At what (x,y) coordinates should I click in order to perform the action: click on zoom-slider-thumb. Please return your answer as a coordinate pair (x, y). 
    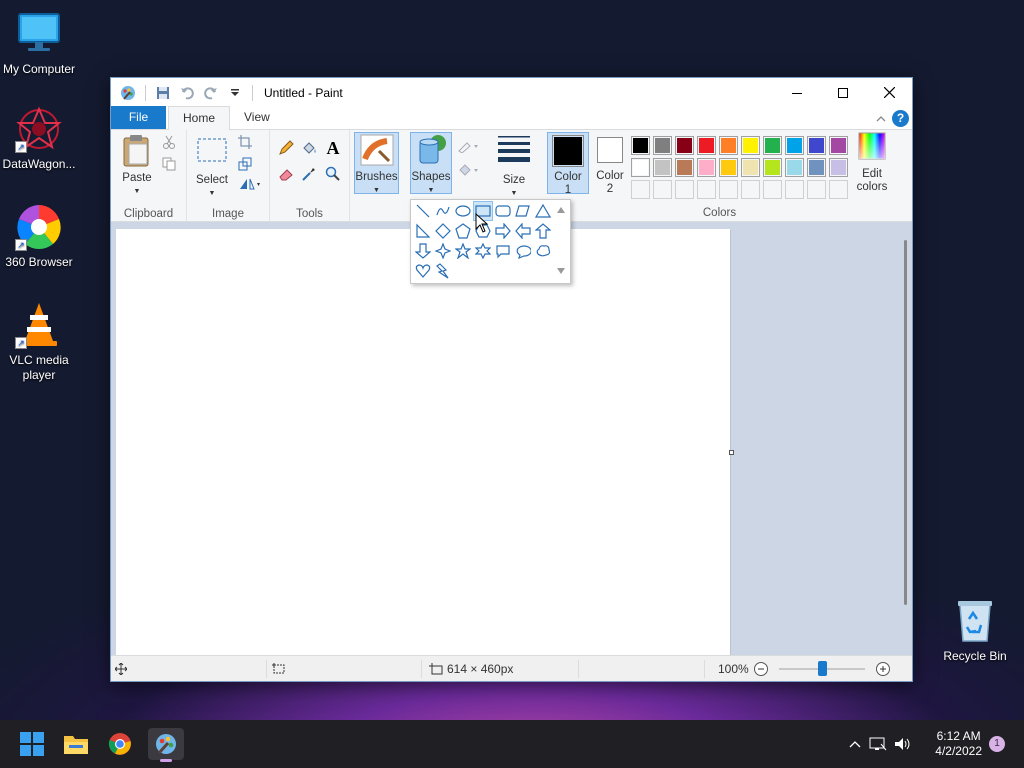
    Looking at the image, I should click on (822, 668).